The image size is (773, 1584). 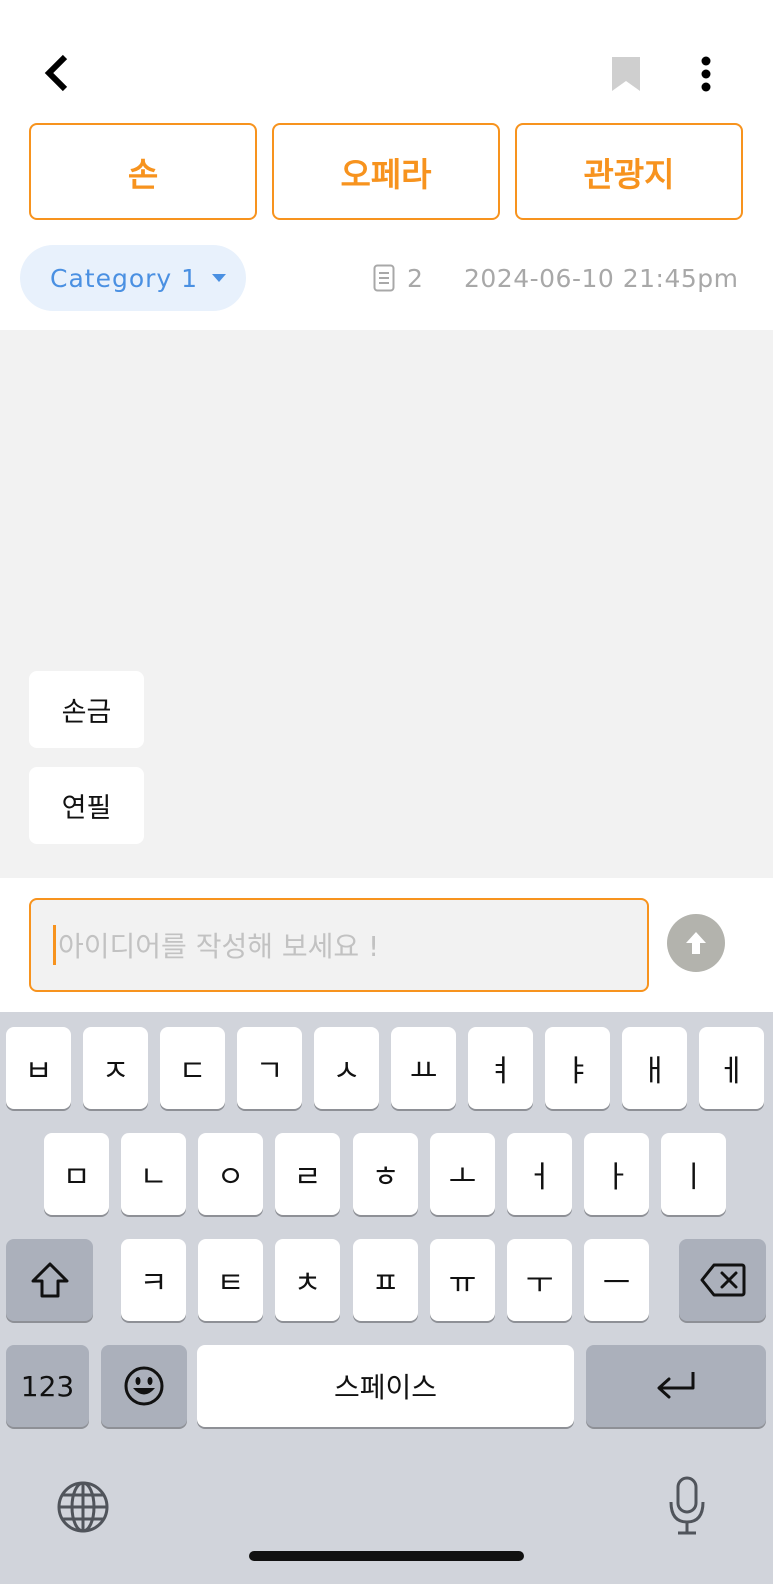 I want to click on globe-icon, so click(x=83, y=1507).